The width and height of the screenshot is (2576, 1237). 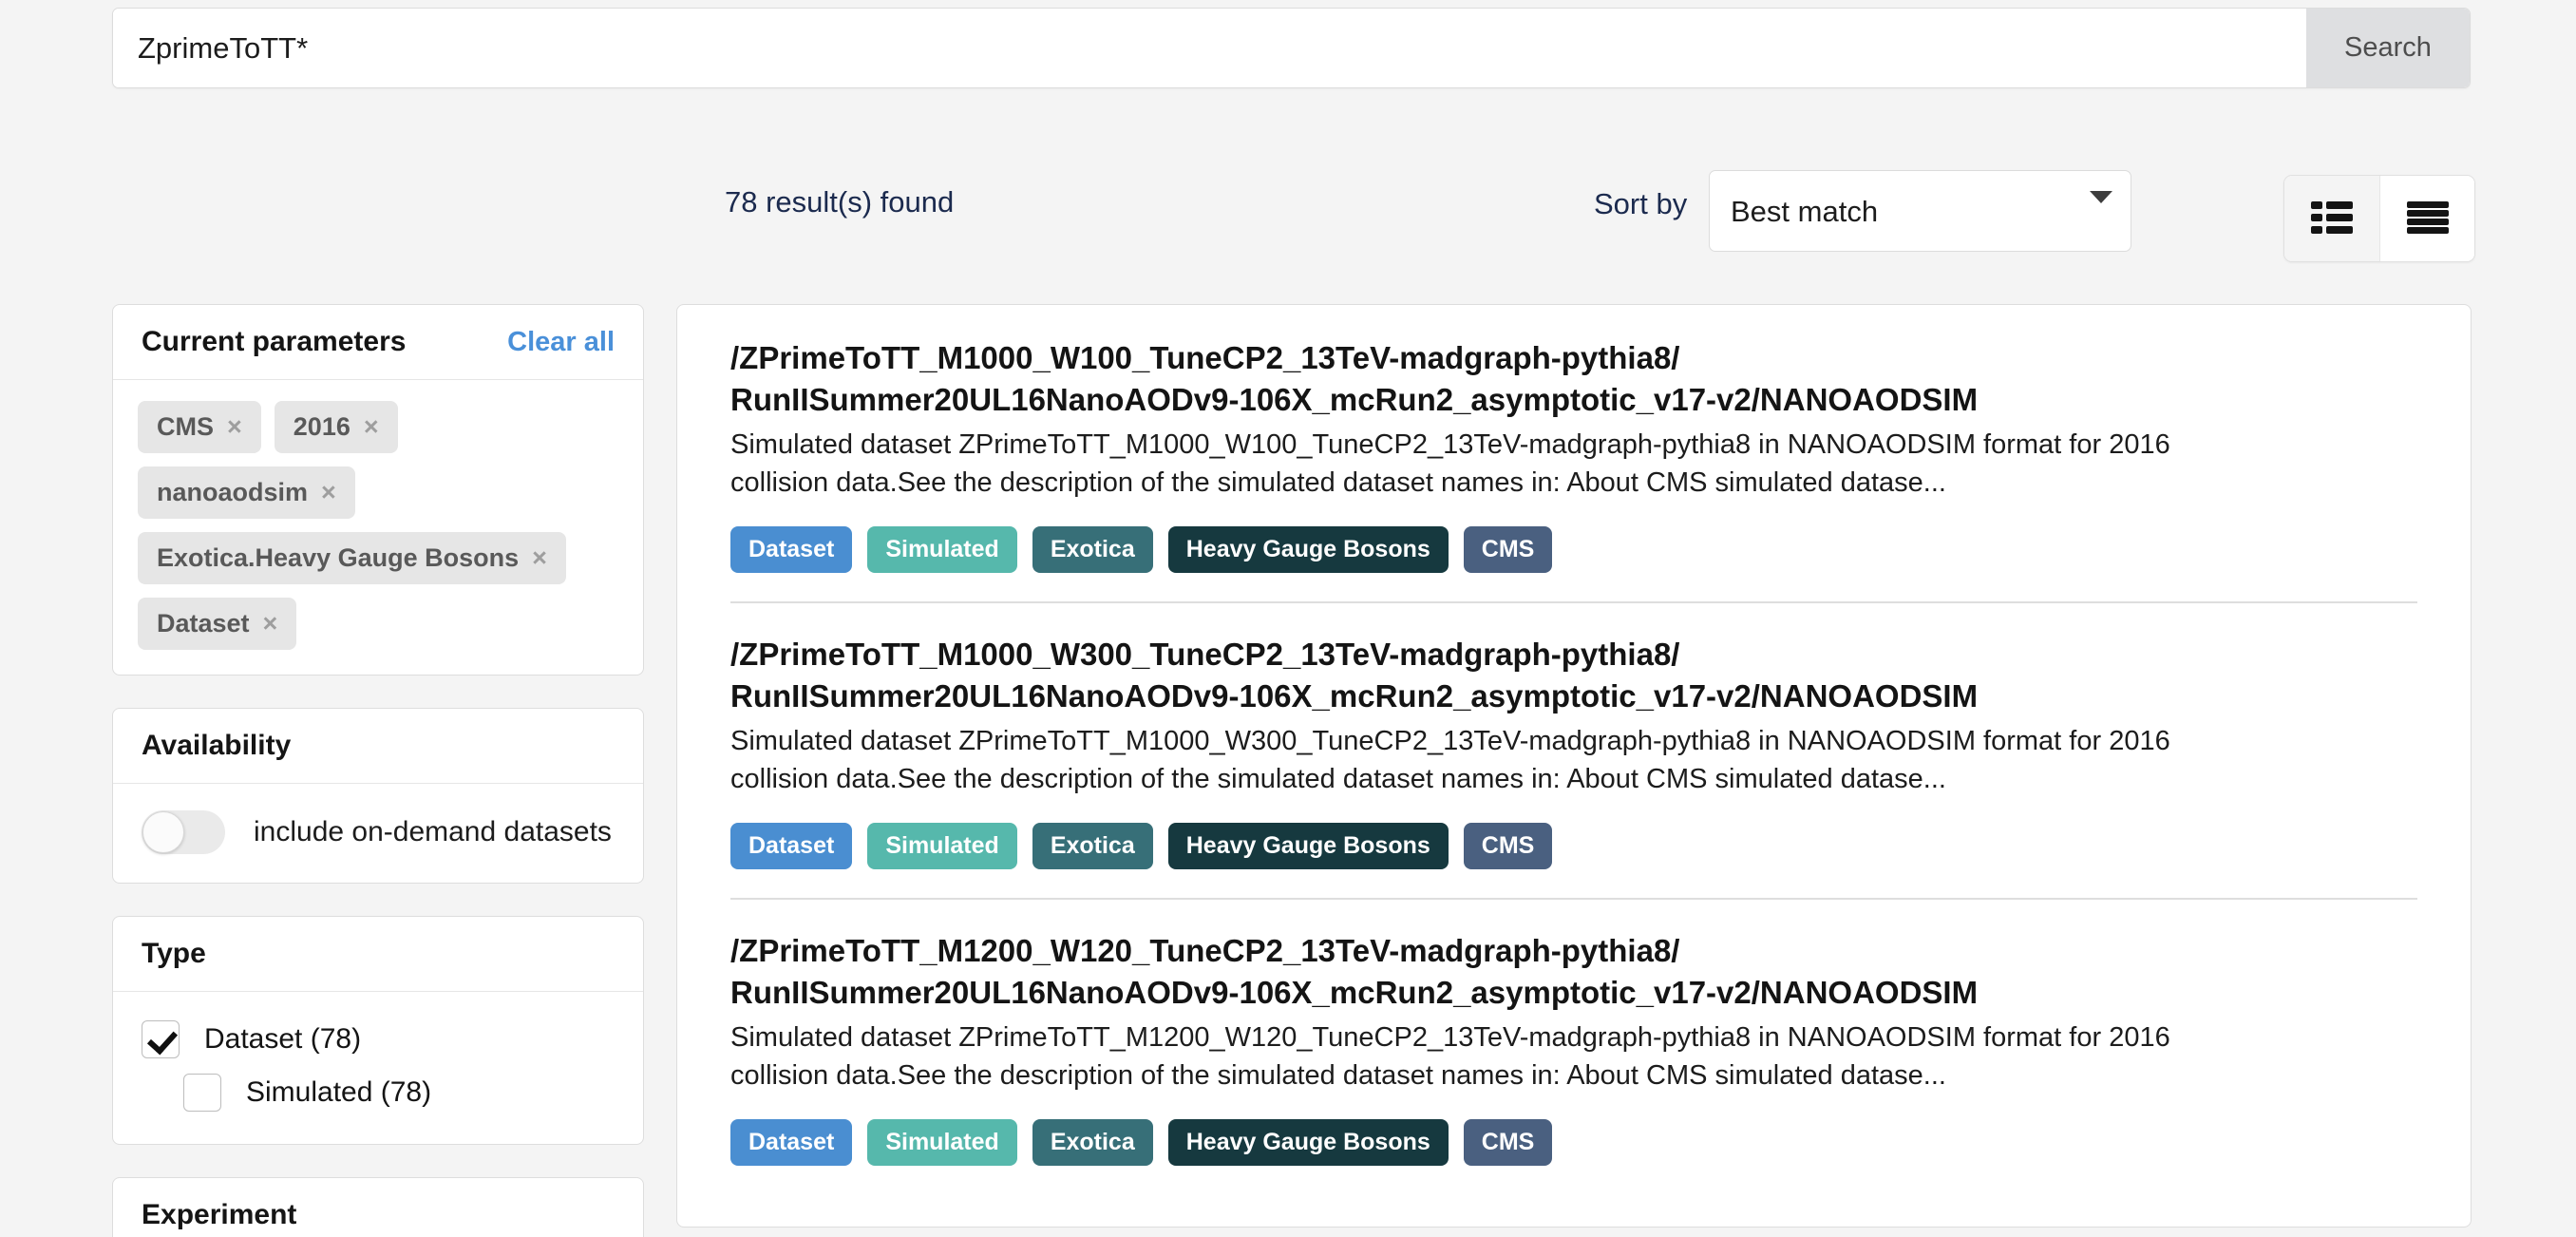 I want to click on availability-body: include on-demand datasets, so click(x=378, y=833).